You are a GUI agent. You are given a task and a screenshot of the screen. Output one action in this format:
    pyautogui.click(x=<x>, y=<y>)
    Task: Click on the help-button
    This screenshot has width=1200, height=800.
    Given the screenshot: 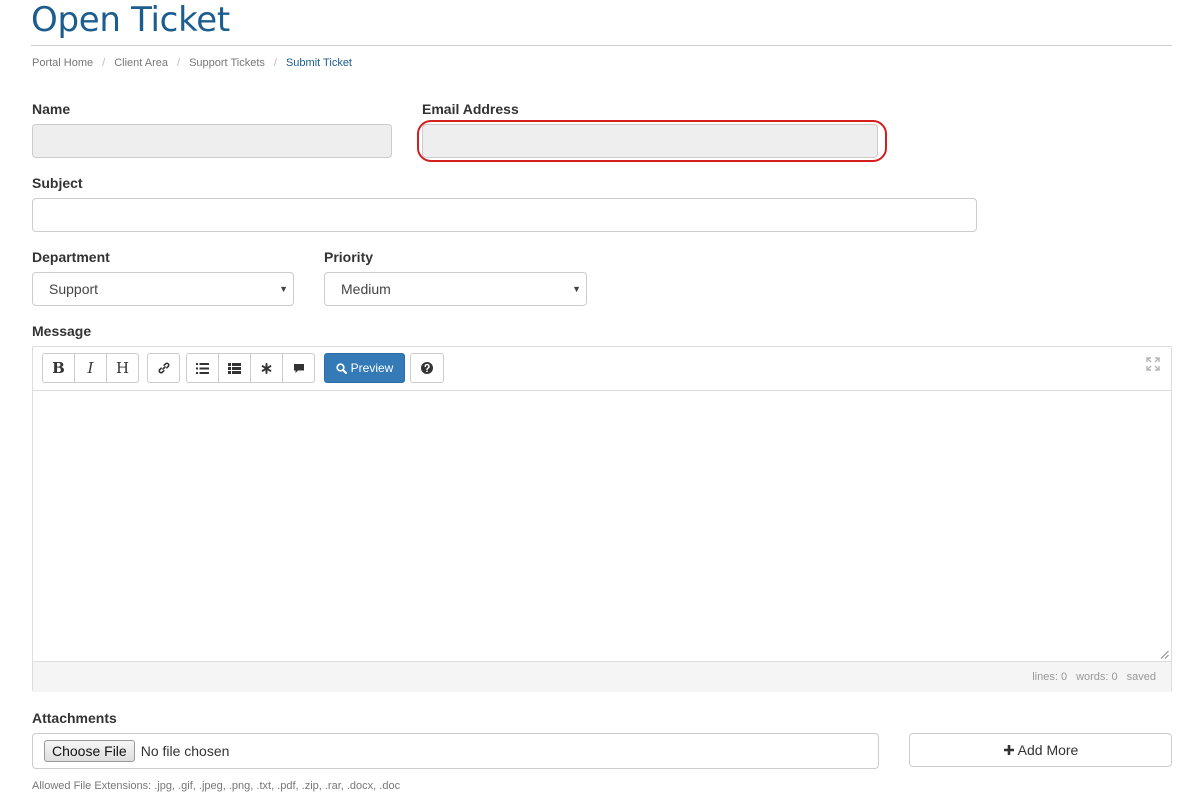 What is the action you would take?
    pyautogui.click(x=427, y=368)
    